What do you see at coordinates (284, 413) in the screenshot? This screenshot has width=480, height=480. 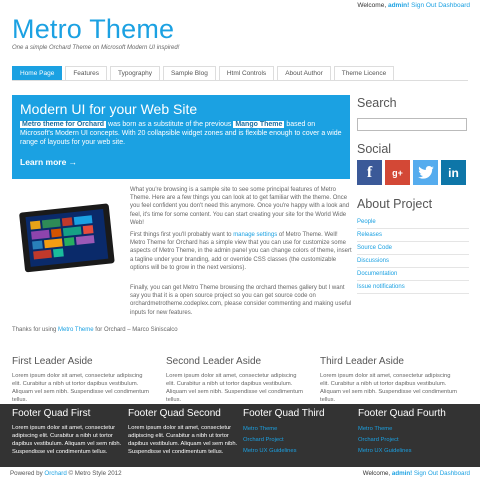 I see `footer-quad-title: Footer Quad Third` at bounding box center [284, 413].